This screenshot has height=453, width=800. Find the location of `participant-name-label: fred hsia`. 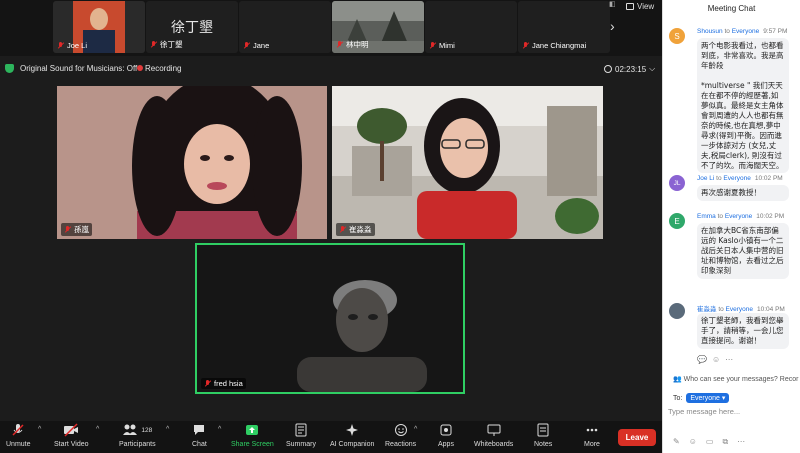

participant-name-label: fred hsia is located at coordinates (223, 383).